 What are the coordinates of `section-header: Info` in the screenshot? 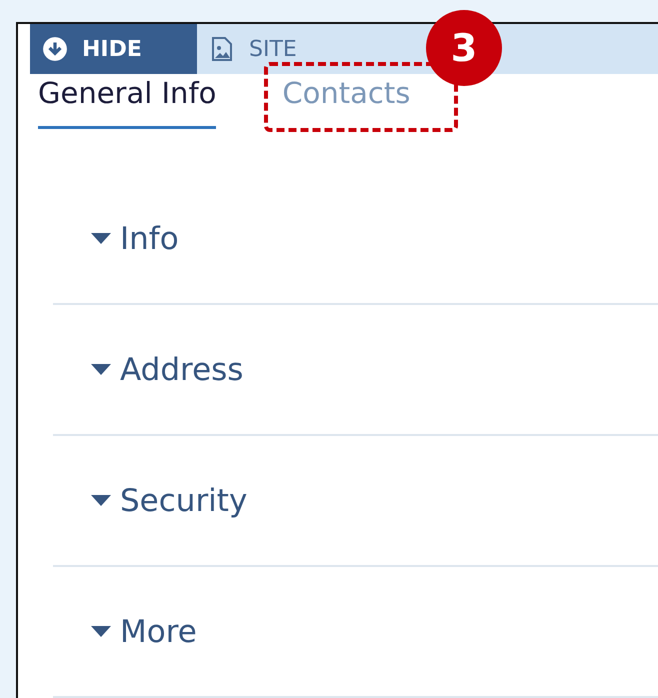 It's located at (116, 238).